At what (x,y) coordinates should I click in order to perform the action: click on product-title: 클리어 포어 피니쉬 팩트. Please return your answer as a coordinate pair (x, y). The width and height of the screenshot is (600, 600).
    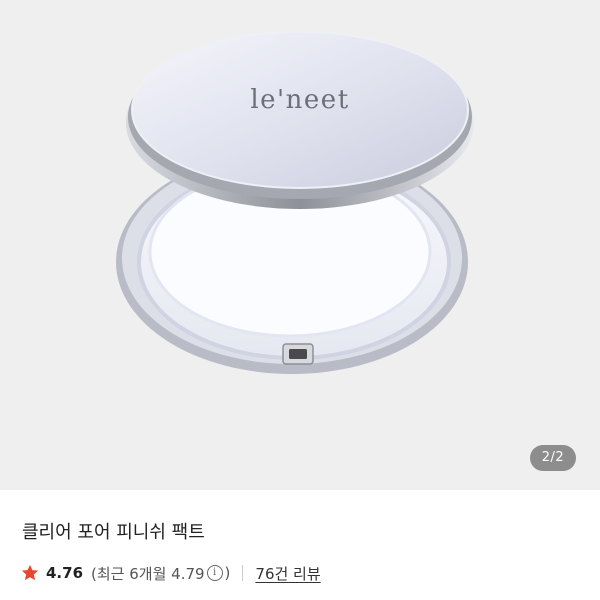
    Looking at the image, I should click on (113, 532).